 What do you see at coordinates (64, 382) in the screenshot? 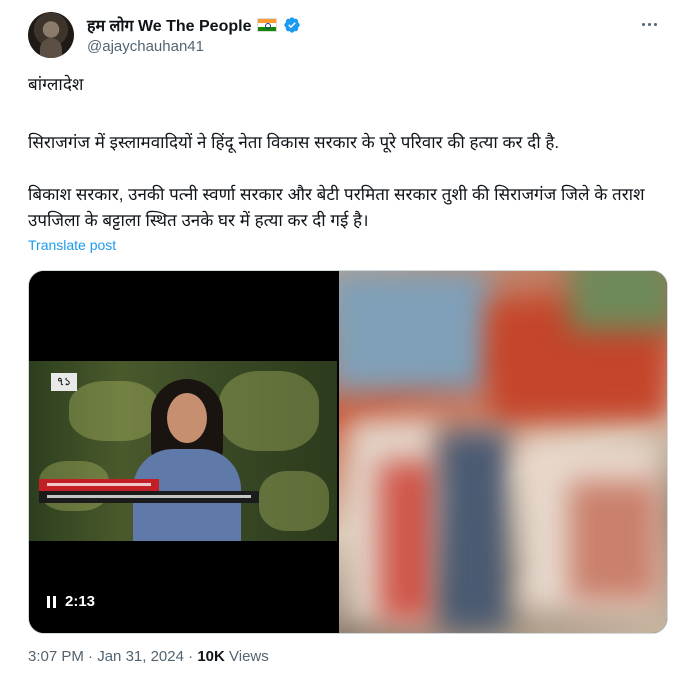
I see `channel-logo: ৭১` at bounding box center [64, 382].